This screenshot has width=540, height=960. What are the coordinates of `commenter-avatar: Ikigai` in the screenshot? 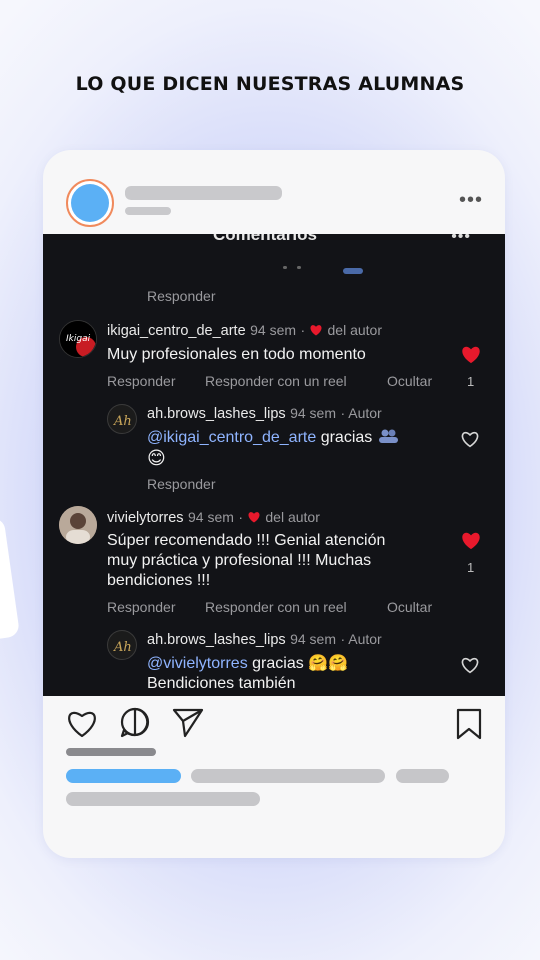 It's located at (78, 339).